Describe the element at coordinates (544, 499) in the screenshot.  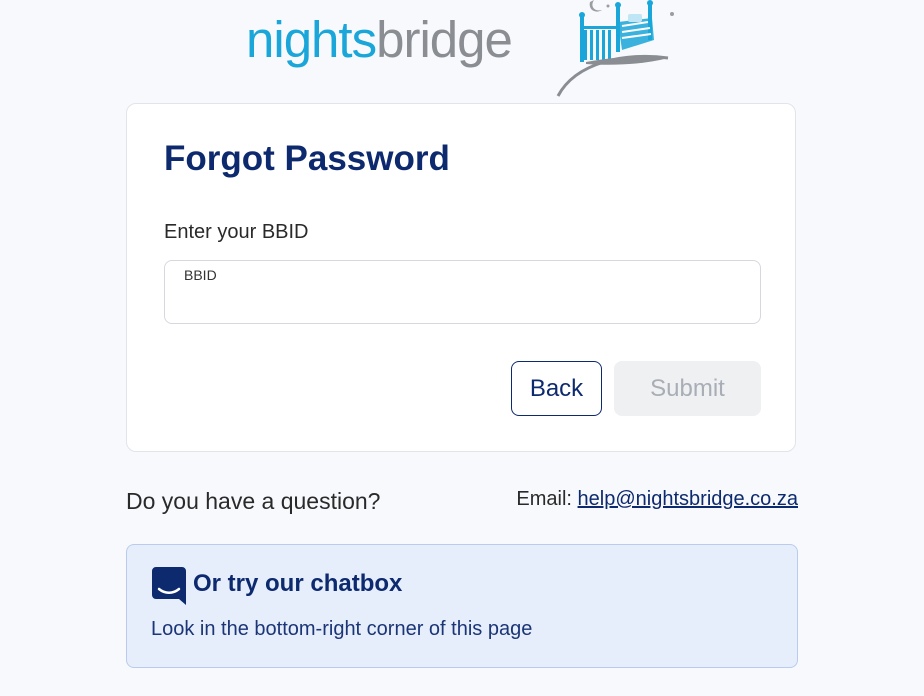
I see `email-prefix: Email:` at that location.